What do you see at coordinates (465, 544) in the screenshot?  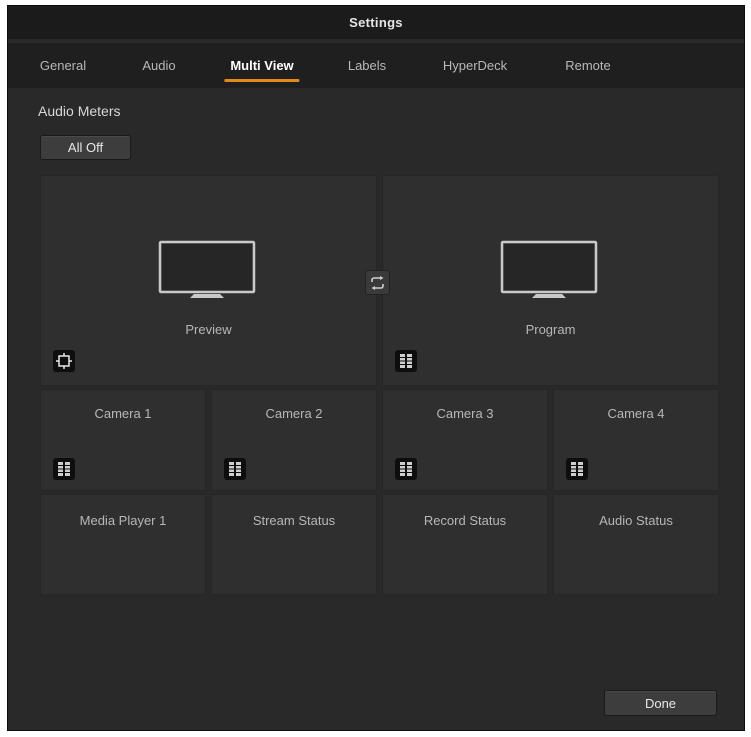 I see `multiview-record-status: Record Status` at bounding box center [465, 544].